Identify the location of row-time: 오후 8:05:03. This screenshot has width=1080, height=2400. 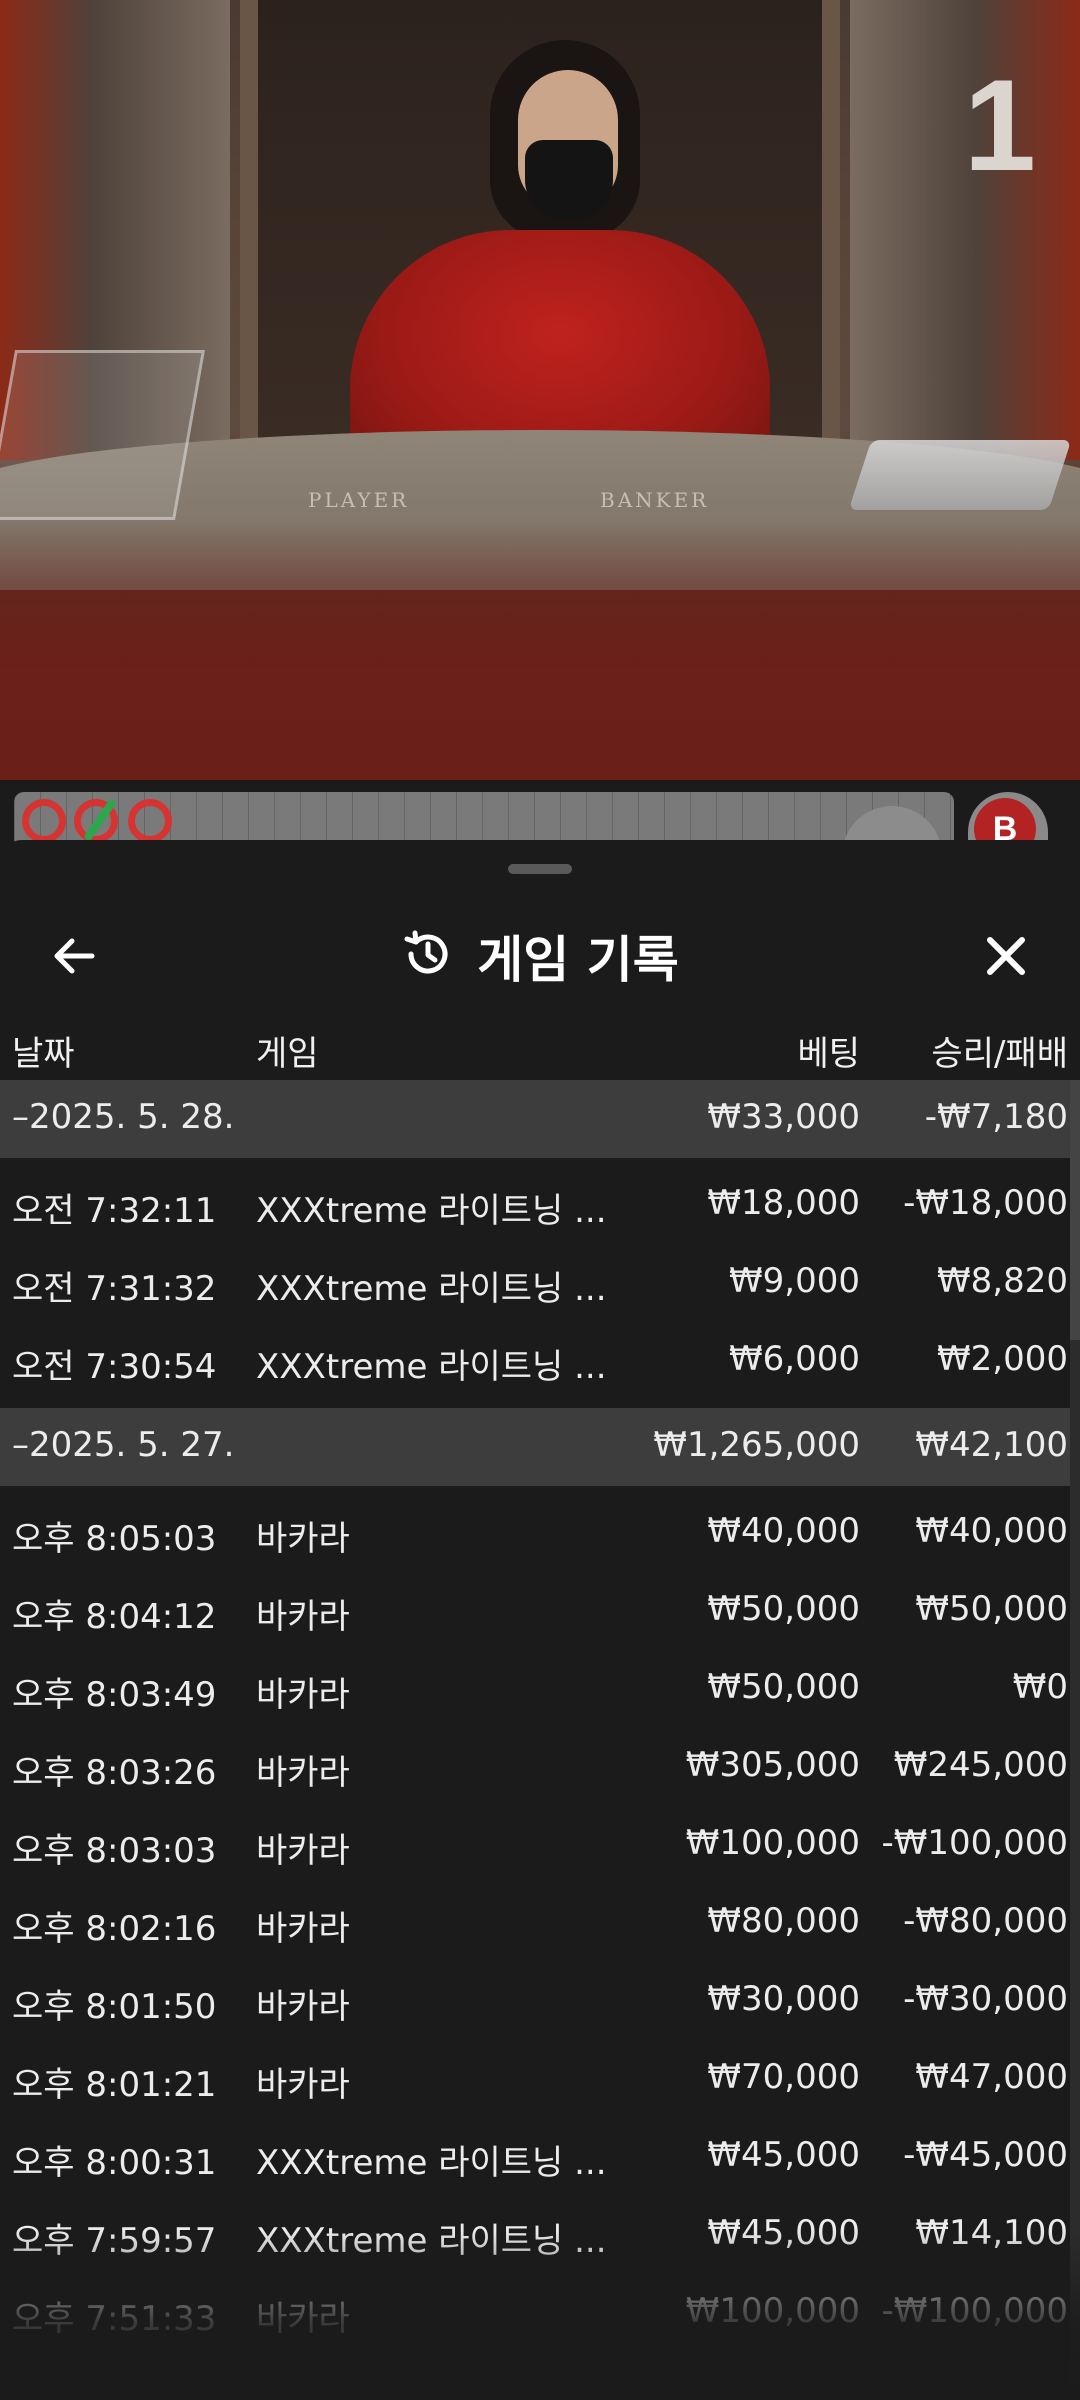
(114, 1539).